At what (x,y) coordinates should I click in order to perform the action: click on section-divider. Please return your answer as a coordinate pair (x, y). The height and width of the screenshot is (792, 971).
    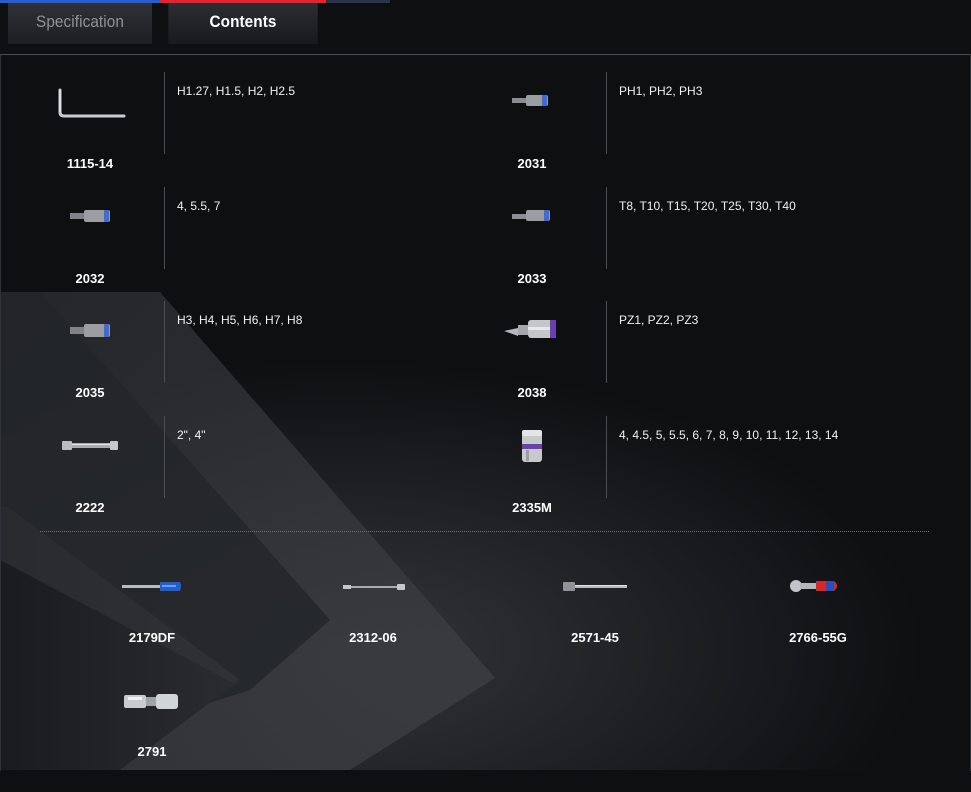
    Looking at the image, I should click on (484, 531).